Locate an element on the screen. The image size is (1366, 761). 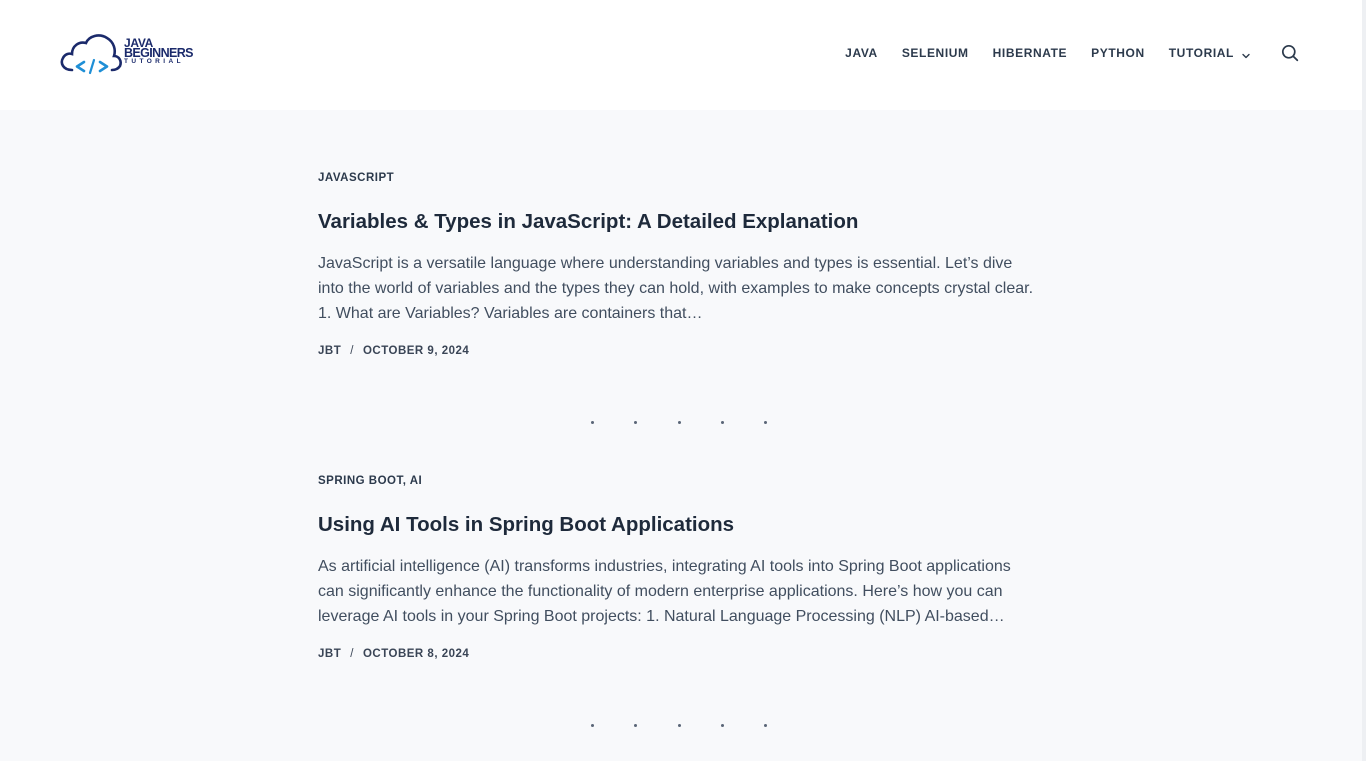
nav-item-label: HIBERNATE is located at coordinates (1030, 53).